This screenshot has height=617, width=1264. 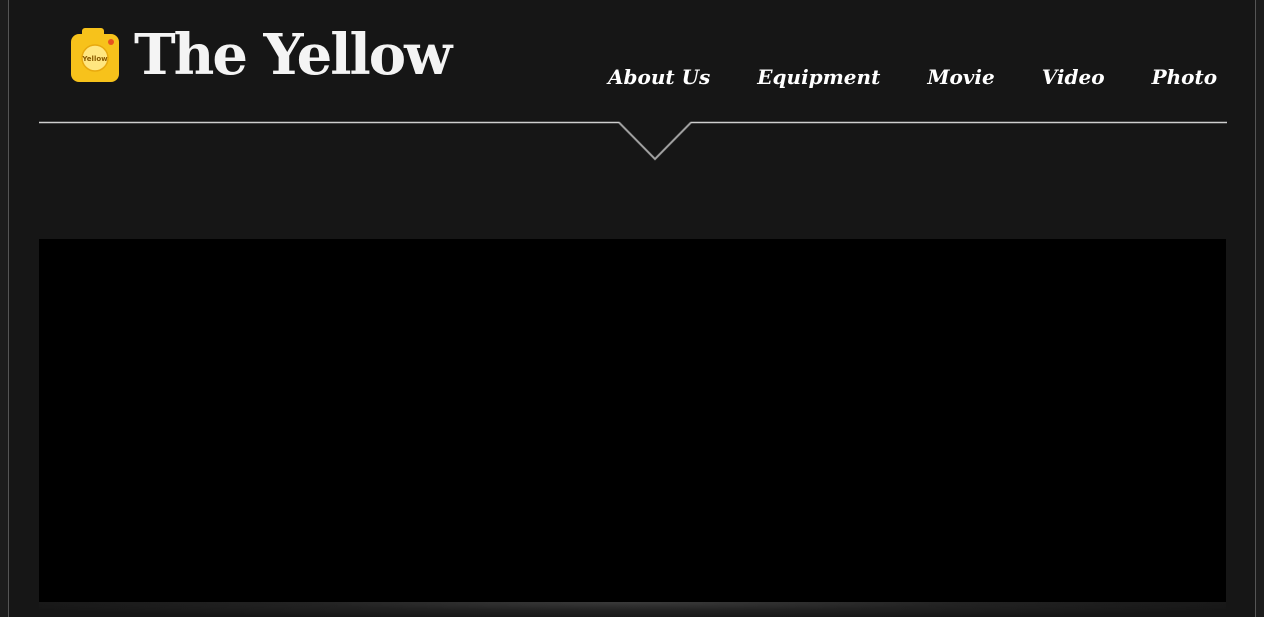 What do you see at coordinates (818, 77) in the screenshot?
I see `nav-item-equipment: Equipment` at bounding box center [818, 77].